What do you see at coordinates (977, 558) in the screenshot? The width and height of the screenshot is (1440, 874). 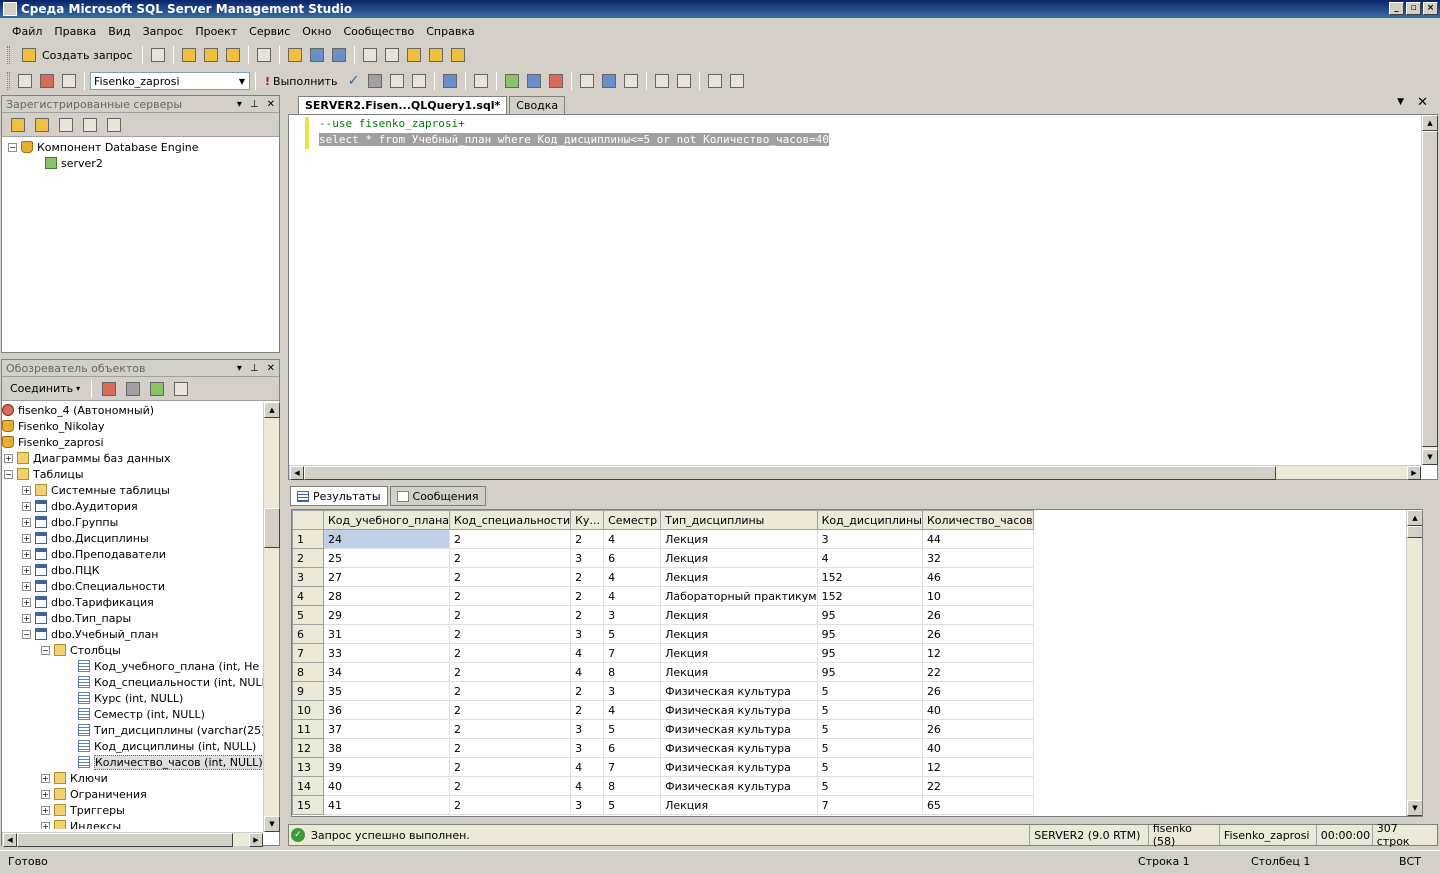 I see `table-cell: 32` at bounding box center [977, 558].